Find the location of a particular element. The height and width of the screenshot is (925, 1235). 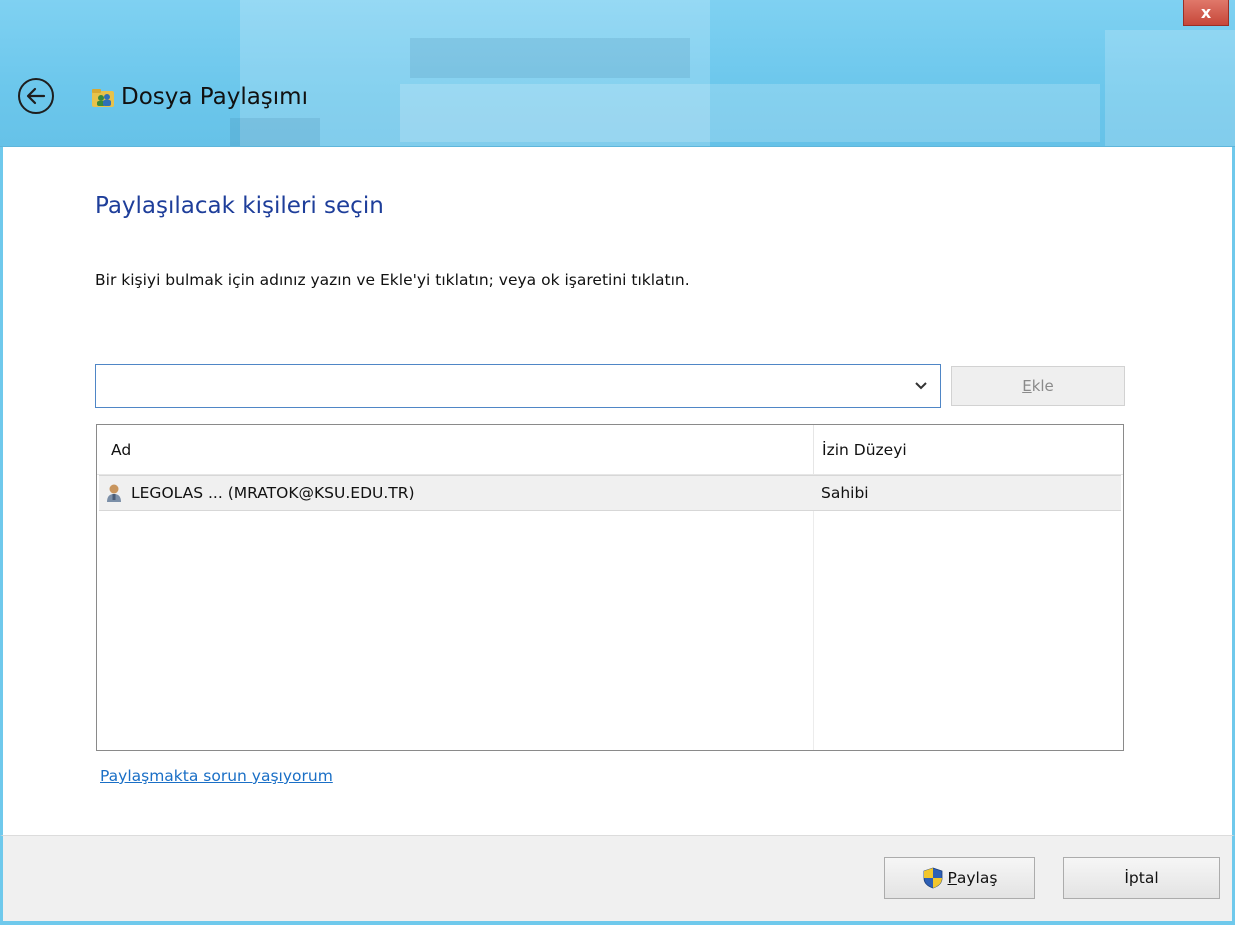

dropdown-button is located at coordinates (921, 386).